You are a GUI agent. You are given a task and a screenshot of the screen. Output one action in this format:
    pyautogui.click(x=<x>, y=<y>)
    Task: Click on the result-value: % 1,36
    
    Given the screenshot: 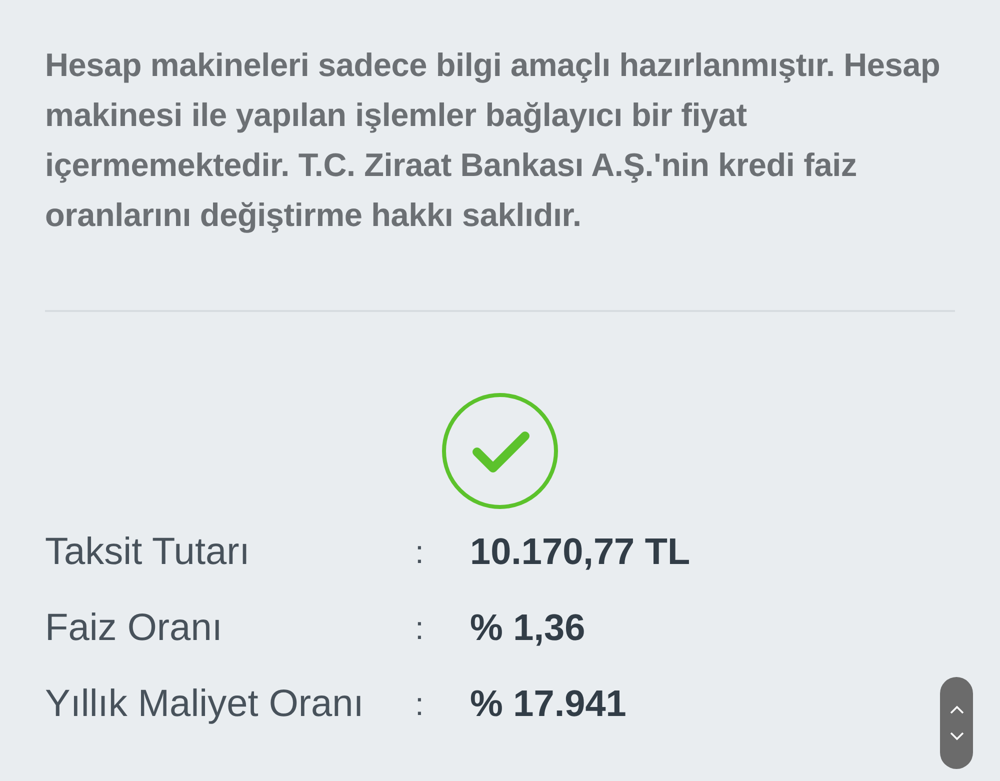 What is the action you would take?
    pyautogui.click(x=528, y=628)
    